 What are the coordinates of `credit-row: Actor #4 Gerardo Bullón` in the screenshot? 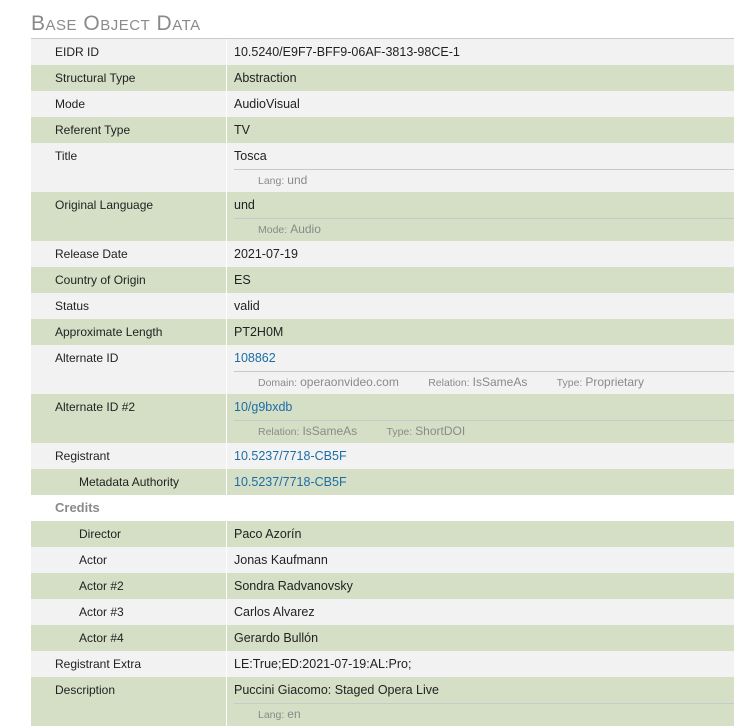 It's located at (382, 638).